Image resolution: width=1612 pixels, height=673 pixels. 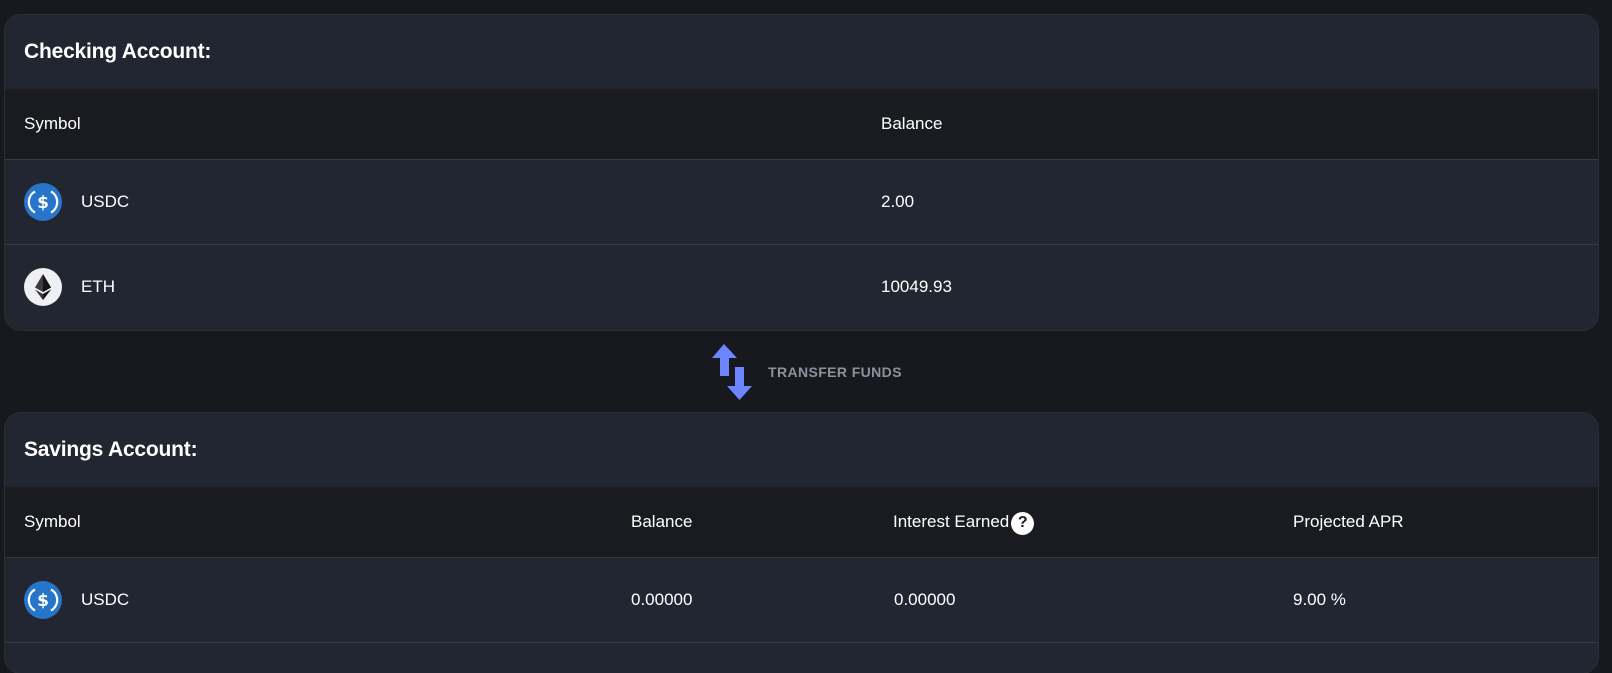 I want to click on column-header-projected-apr: Projected APR, so click(x=1348, y=521).